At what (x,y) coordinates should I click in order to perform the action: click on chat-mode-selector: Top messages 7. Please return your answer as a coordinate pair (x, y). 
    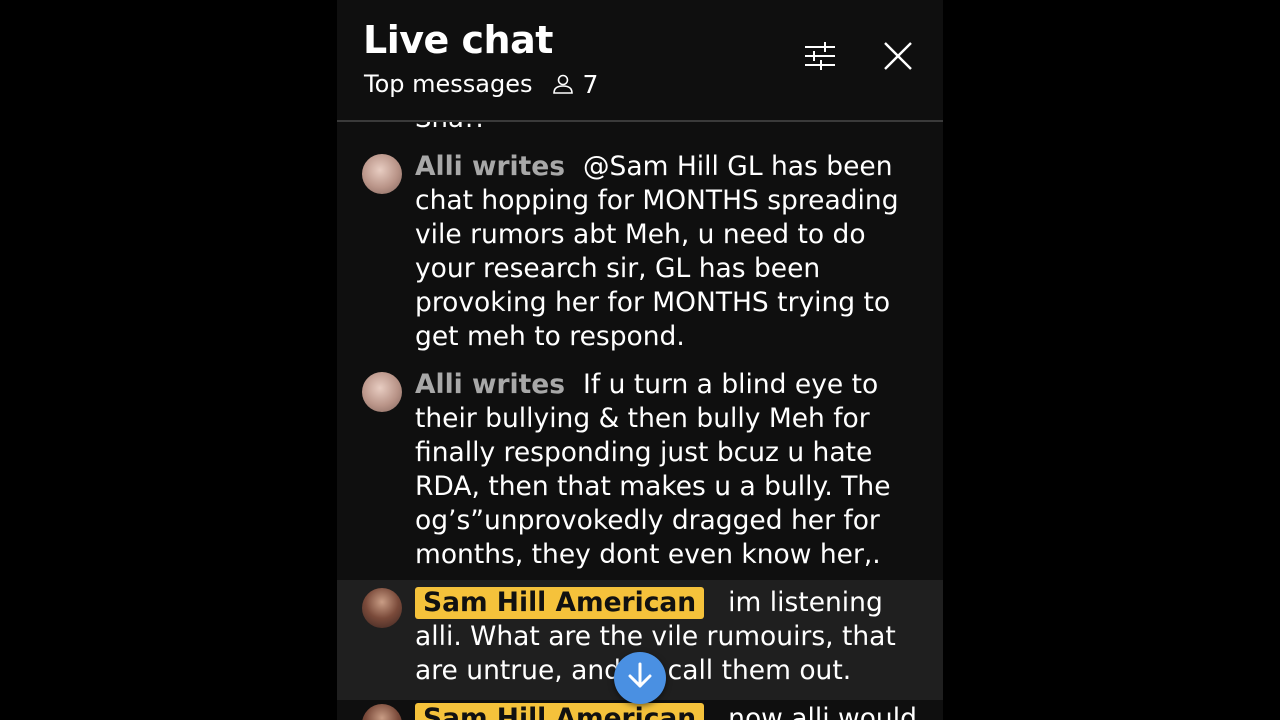
    Looking at the image, I should click on (481, 84).